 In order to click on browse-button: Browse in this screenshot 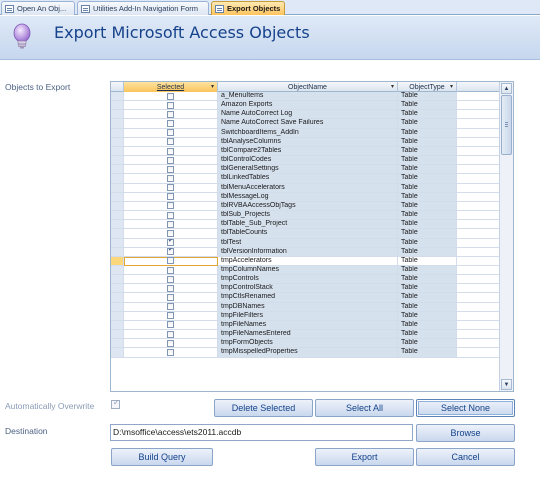, I will do `click(465, 433)`.